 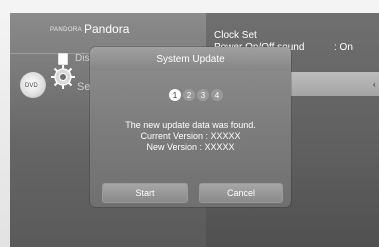 I want to click on new-version-text: New Version : XXXXX, so click(x=190, y=147).